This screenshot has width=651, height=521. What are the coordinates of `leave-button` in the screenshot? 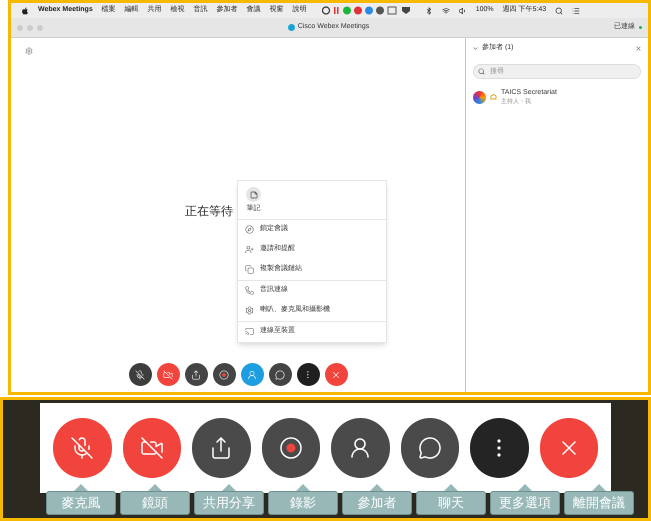 It's located at (336, 374).